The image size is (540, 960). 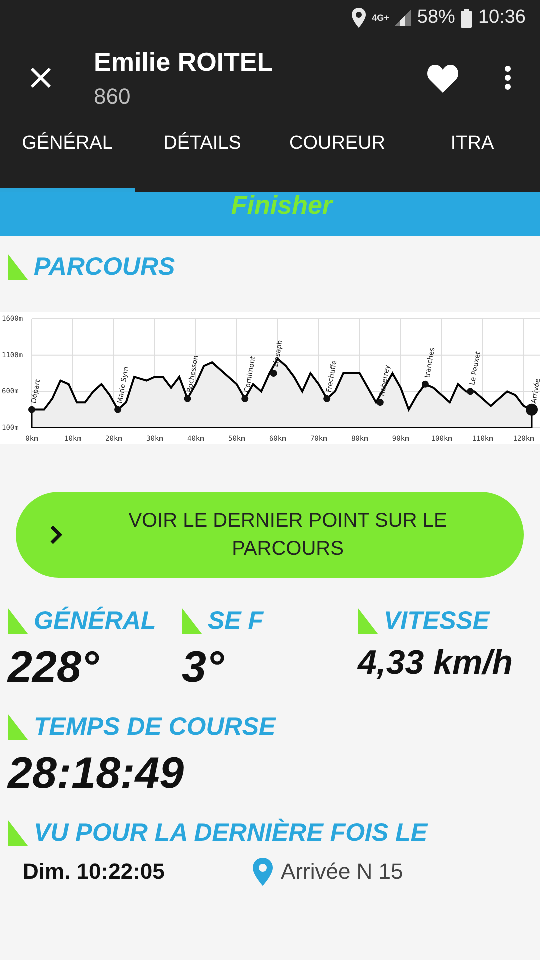 I want to click on clock-time: 10:36, so click(x=502, y=18).